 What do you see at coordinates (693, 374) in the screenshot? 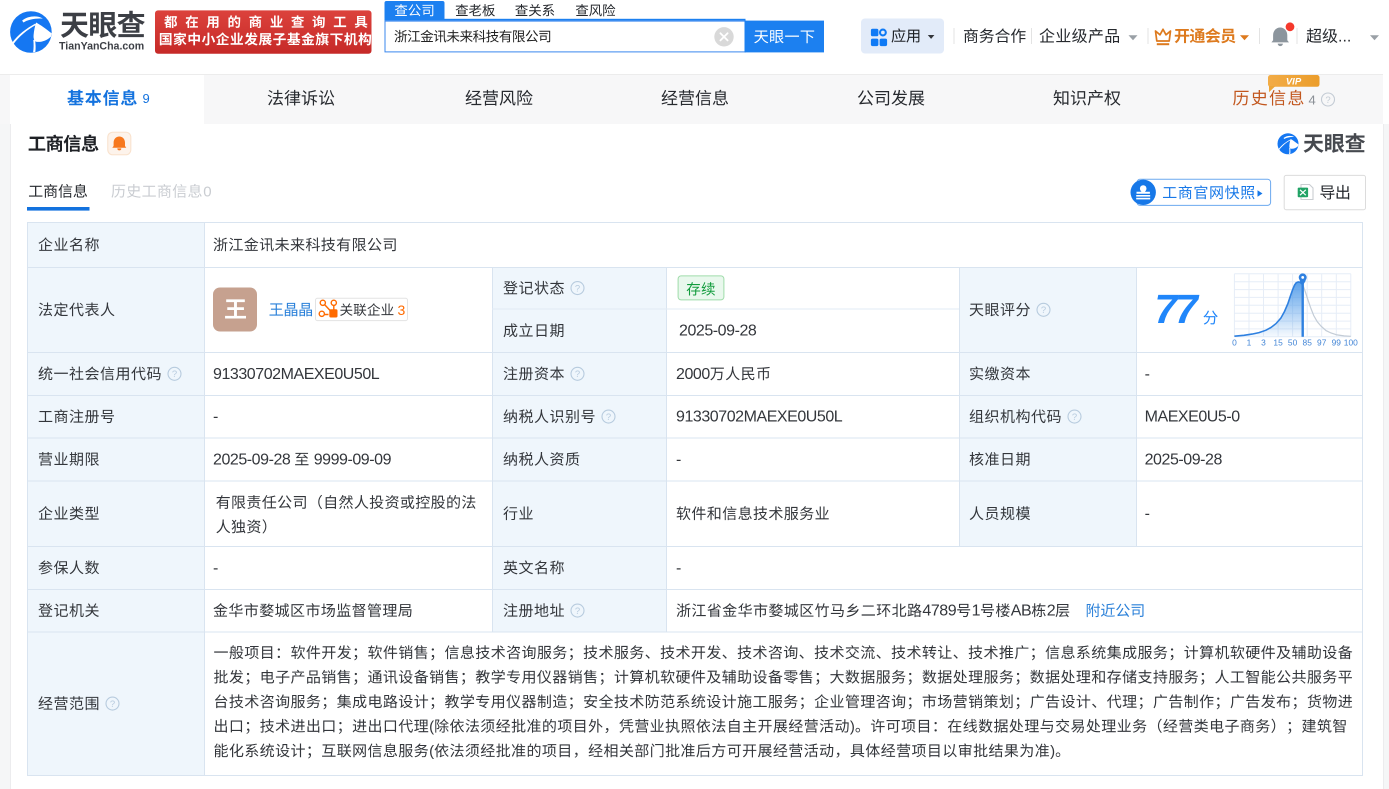
I see `svg-text: 2000` at bounding box center [693, 374].